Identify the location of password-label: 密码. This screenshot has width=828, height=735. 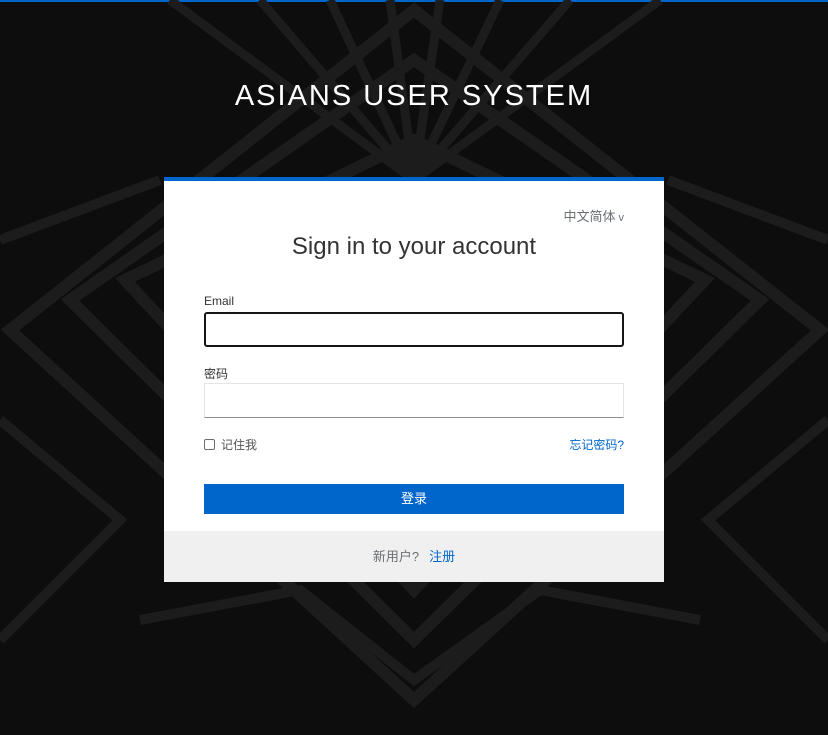
(216, 374).